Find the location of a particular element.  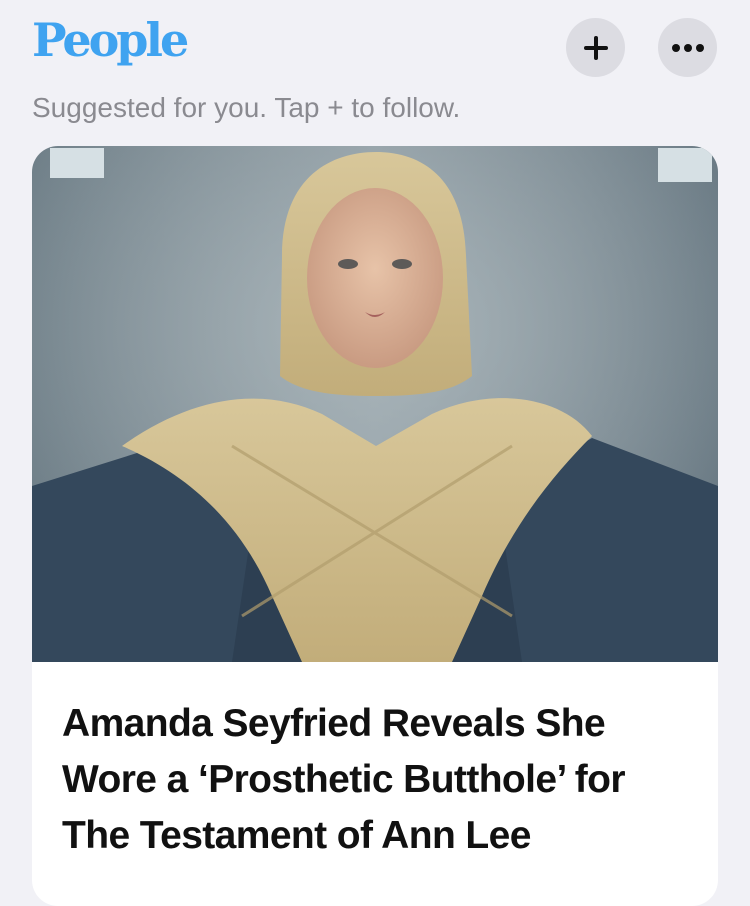

follow-button is located at coordinates (595, 47).